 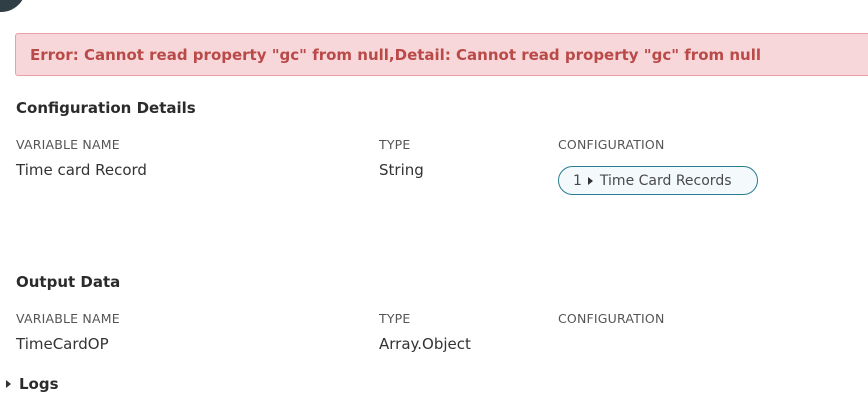 What do you see at coordinates (81, 170) in the screenshot?
I see `config-variable-name: Time card Record` at bounding box center [81, 170].